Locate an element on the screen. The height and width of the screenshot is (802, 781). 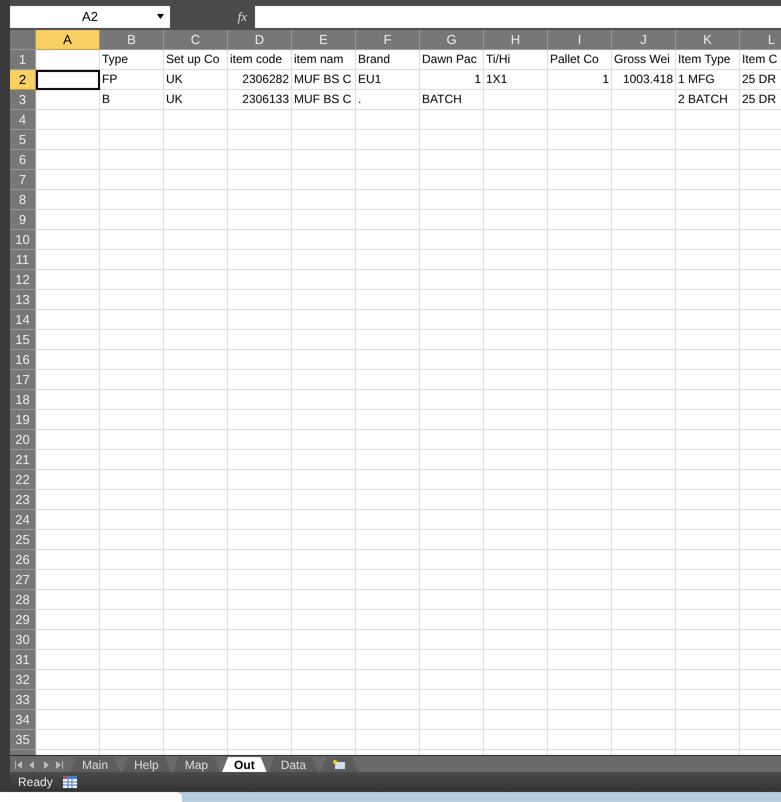
table-cell: Type is located at coordinates (132, 60).